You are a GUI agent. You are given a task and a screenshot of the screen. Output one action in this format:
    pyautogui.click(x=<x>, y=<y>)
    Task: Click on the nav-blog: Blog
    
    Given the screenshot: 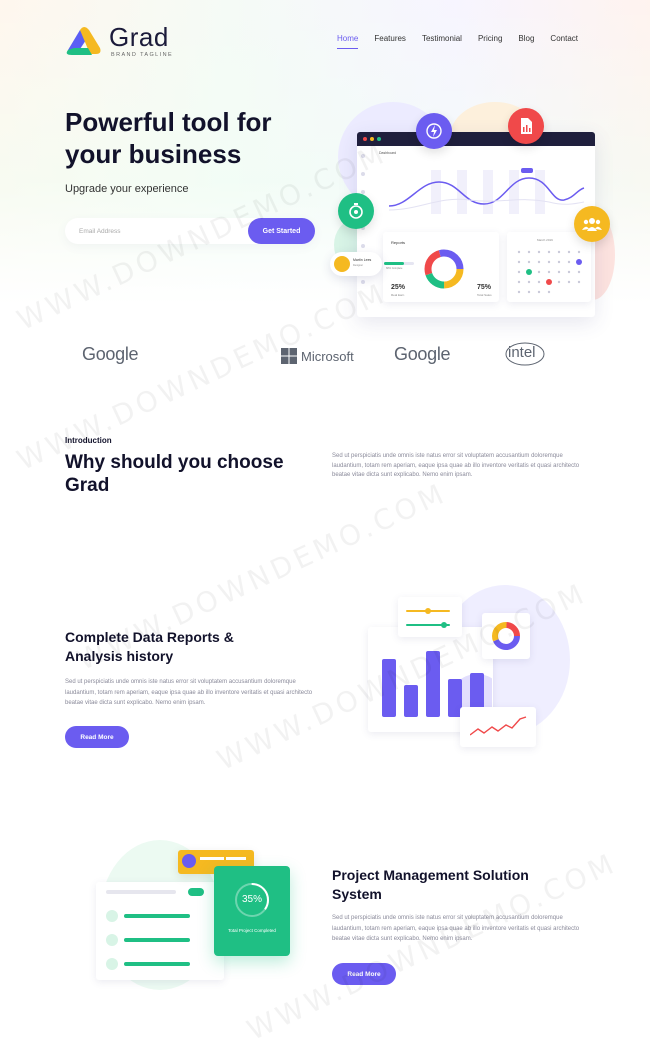 What is the action you would take?
    pyautogui.click(x=526, y=38)
    